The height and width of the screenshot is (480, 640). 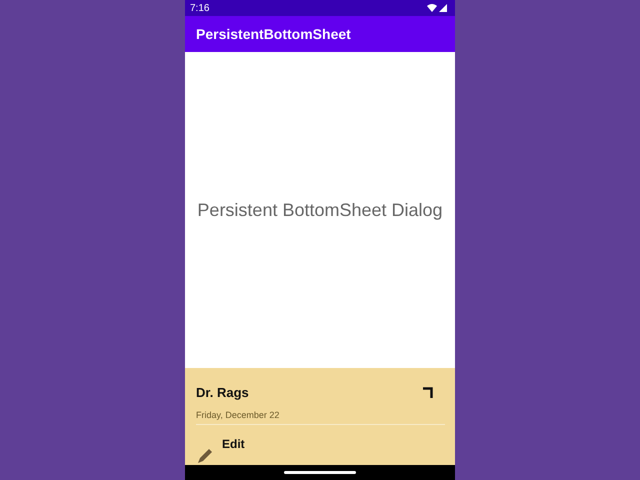 What do you see at coordinates (320, 417) in the screenshot?
I see `sheet-date: Friday, December 22` at bounding box center [320, 417].